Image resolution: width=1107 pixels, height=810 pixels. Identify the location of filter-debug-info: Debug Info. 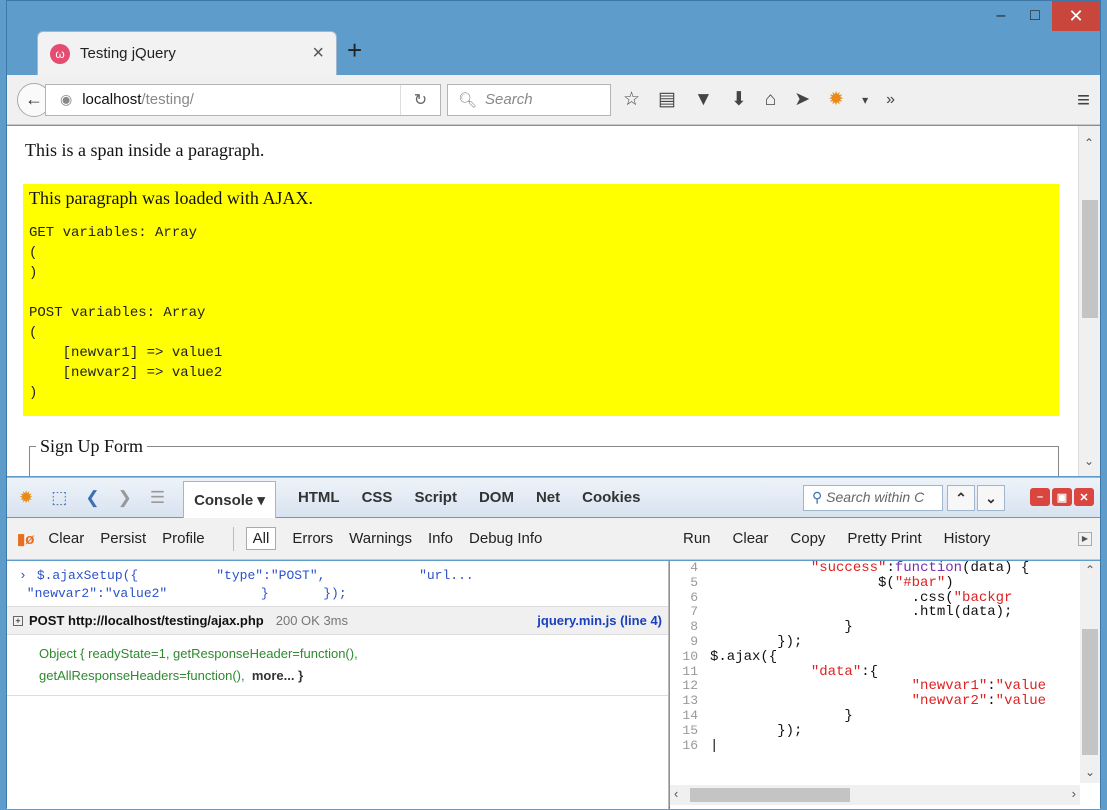
(505, 538).